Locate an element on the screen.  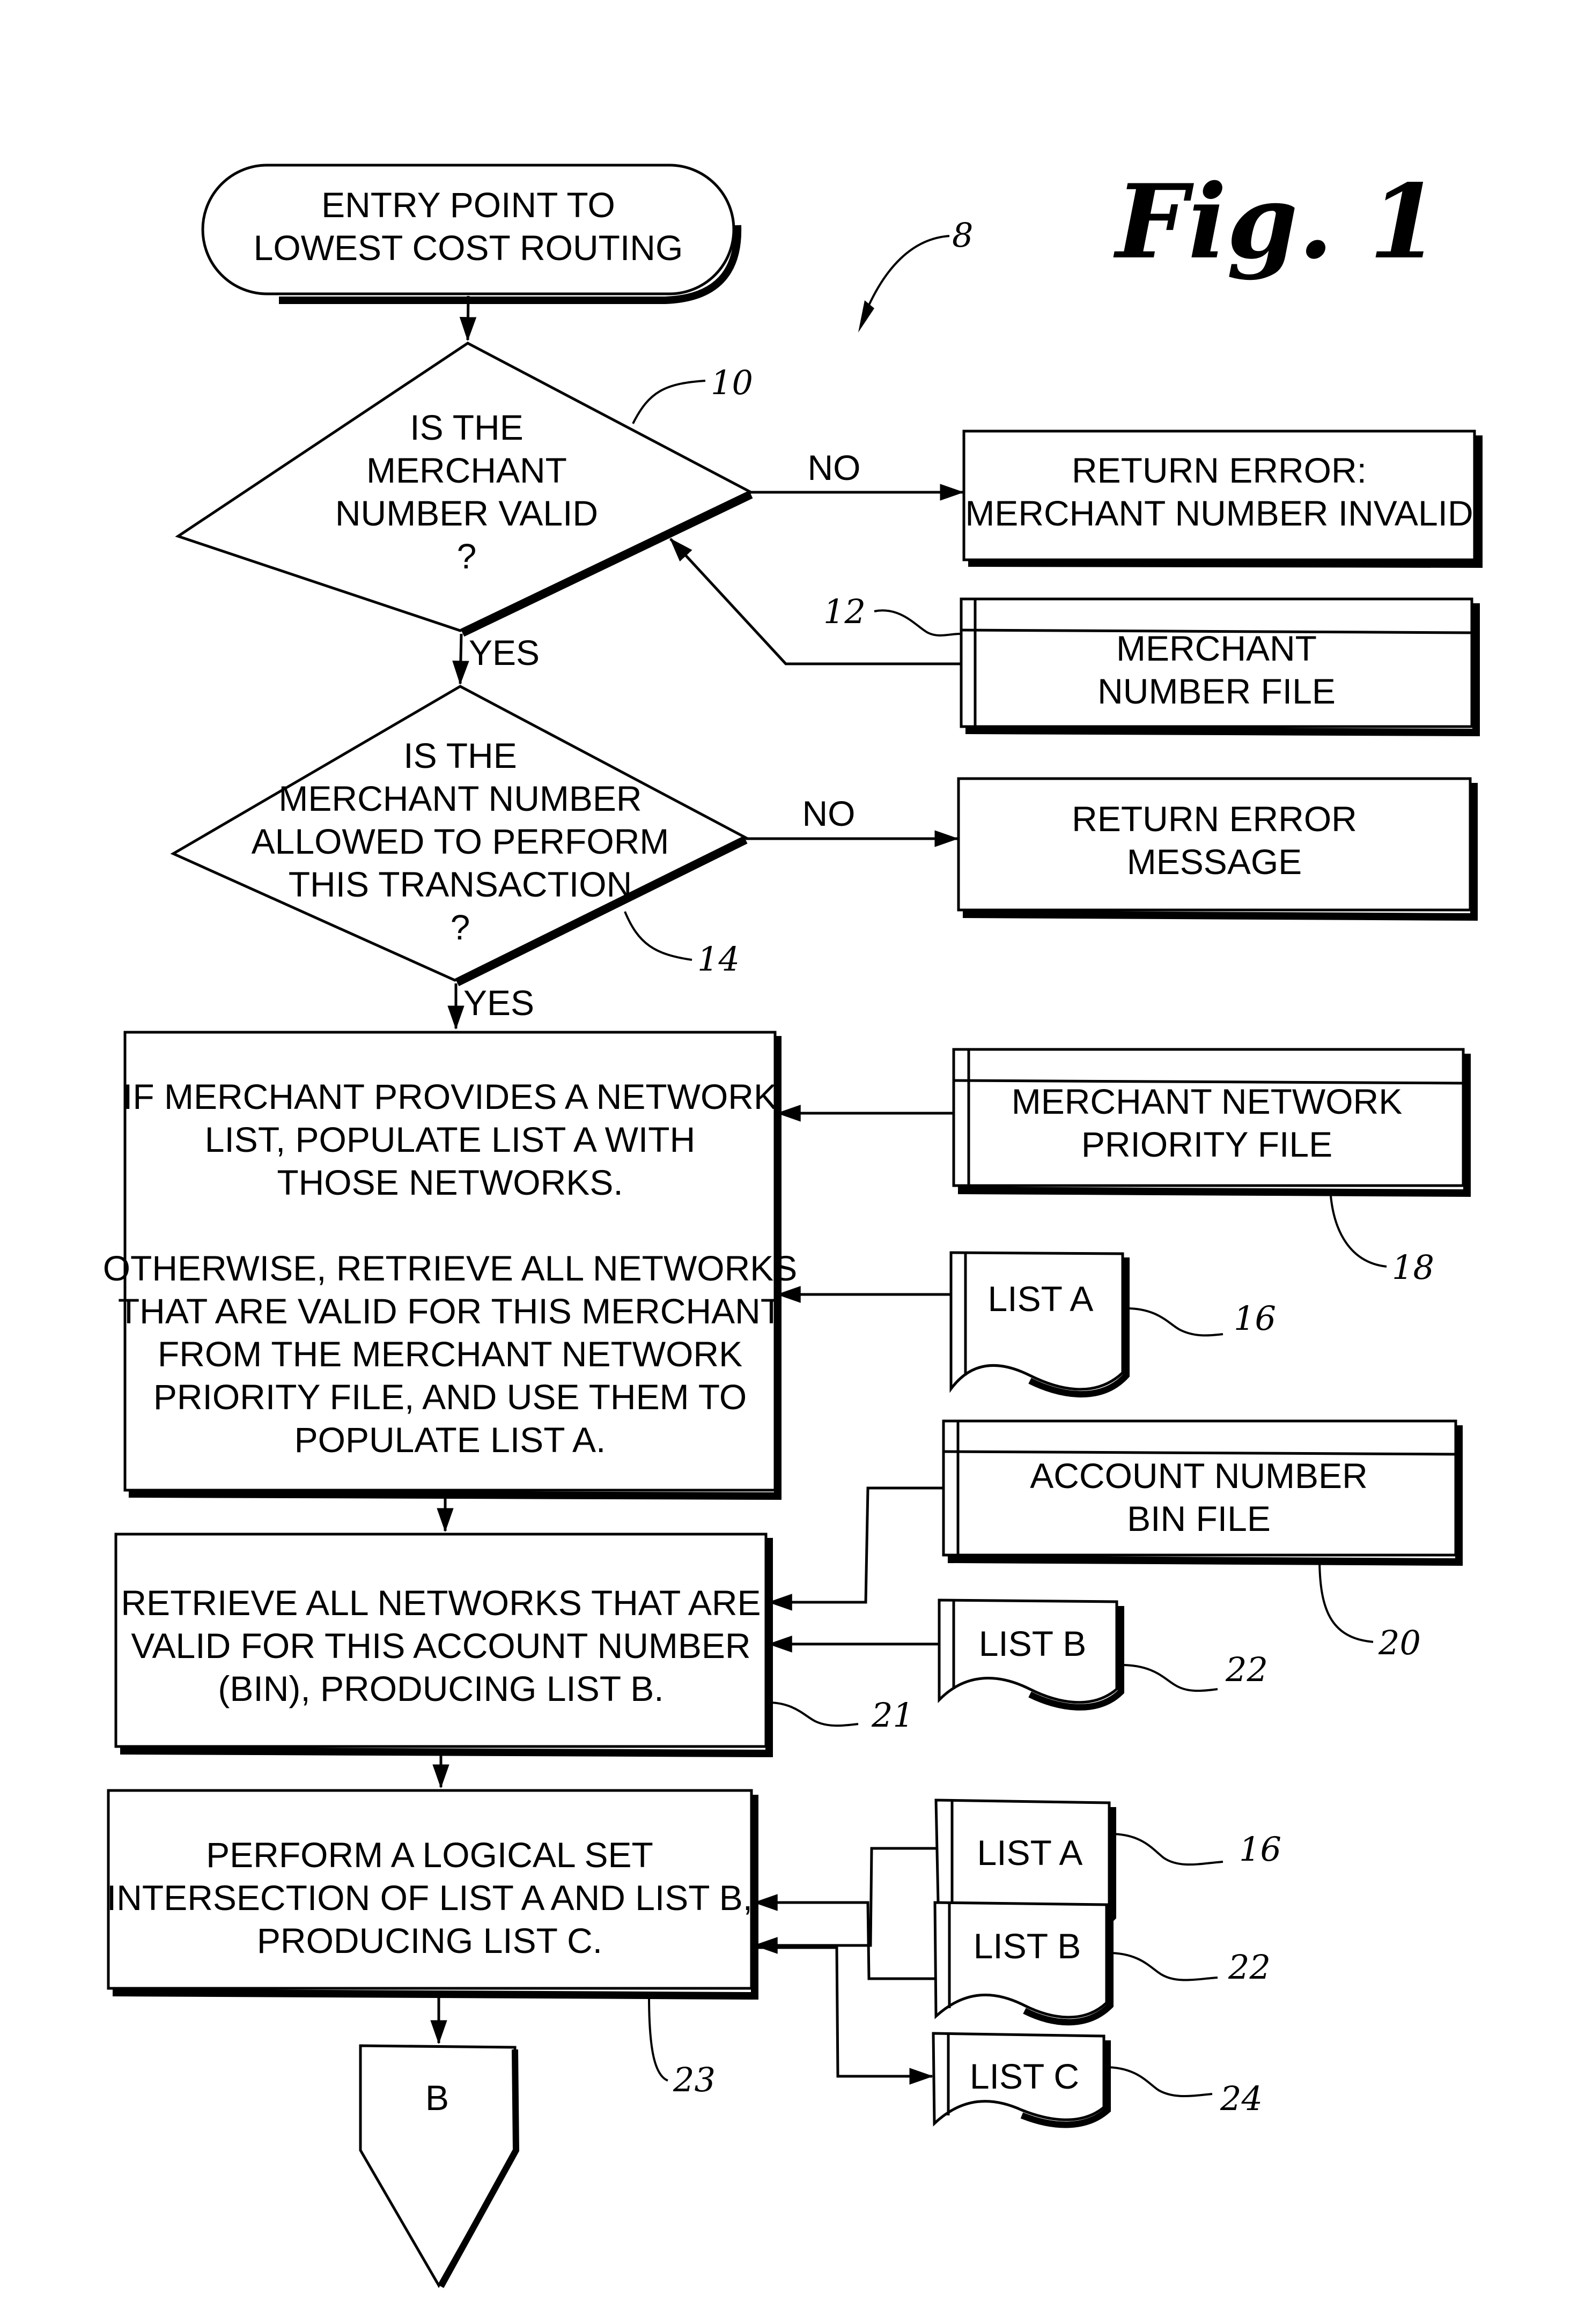
error1-line-2: MERCHANT NUMBER INVALID is located at coordinates (1219, 513).